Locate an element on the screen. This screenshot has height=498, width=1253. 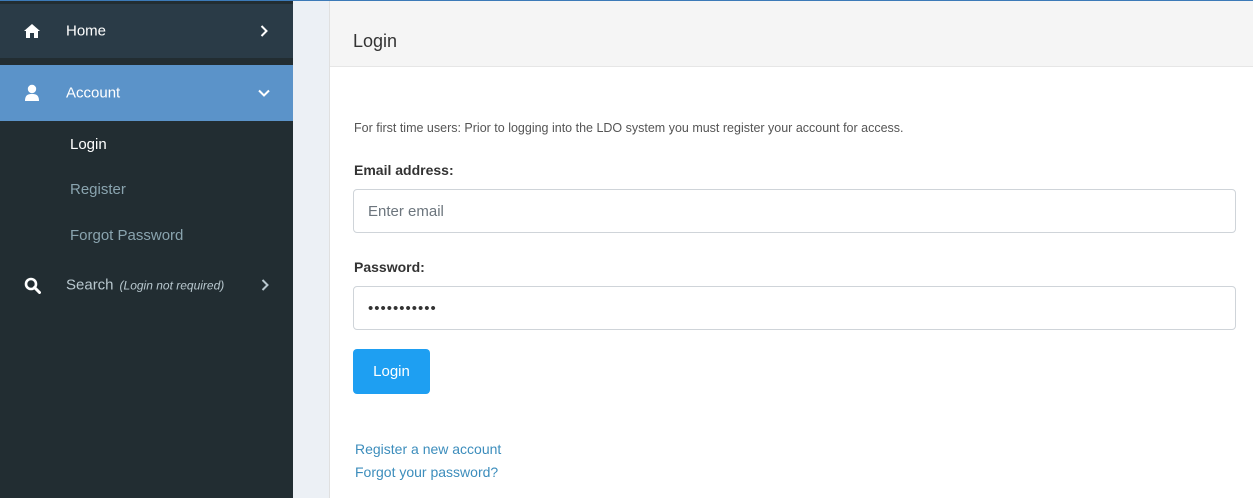
panel-header: Login is located at coordinates (791, 34).